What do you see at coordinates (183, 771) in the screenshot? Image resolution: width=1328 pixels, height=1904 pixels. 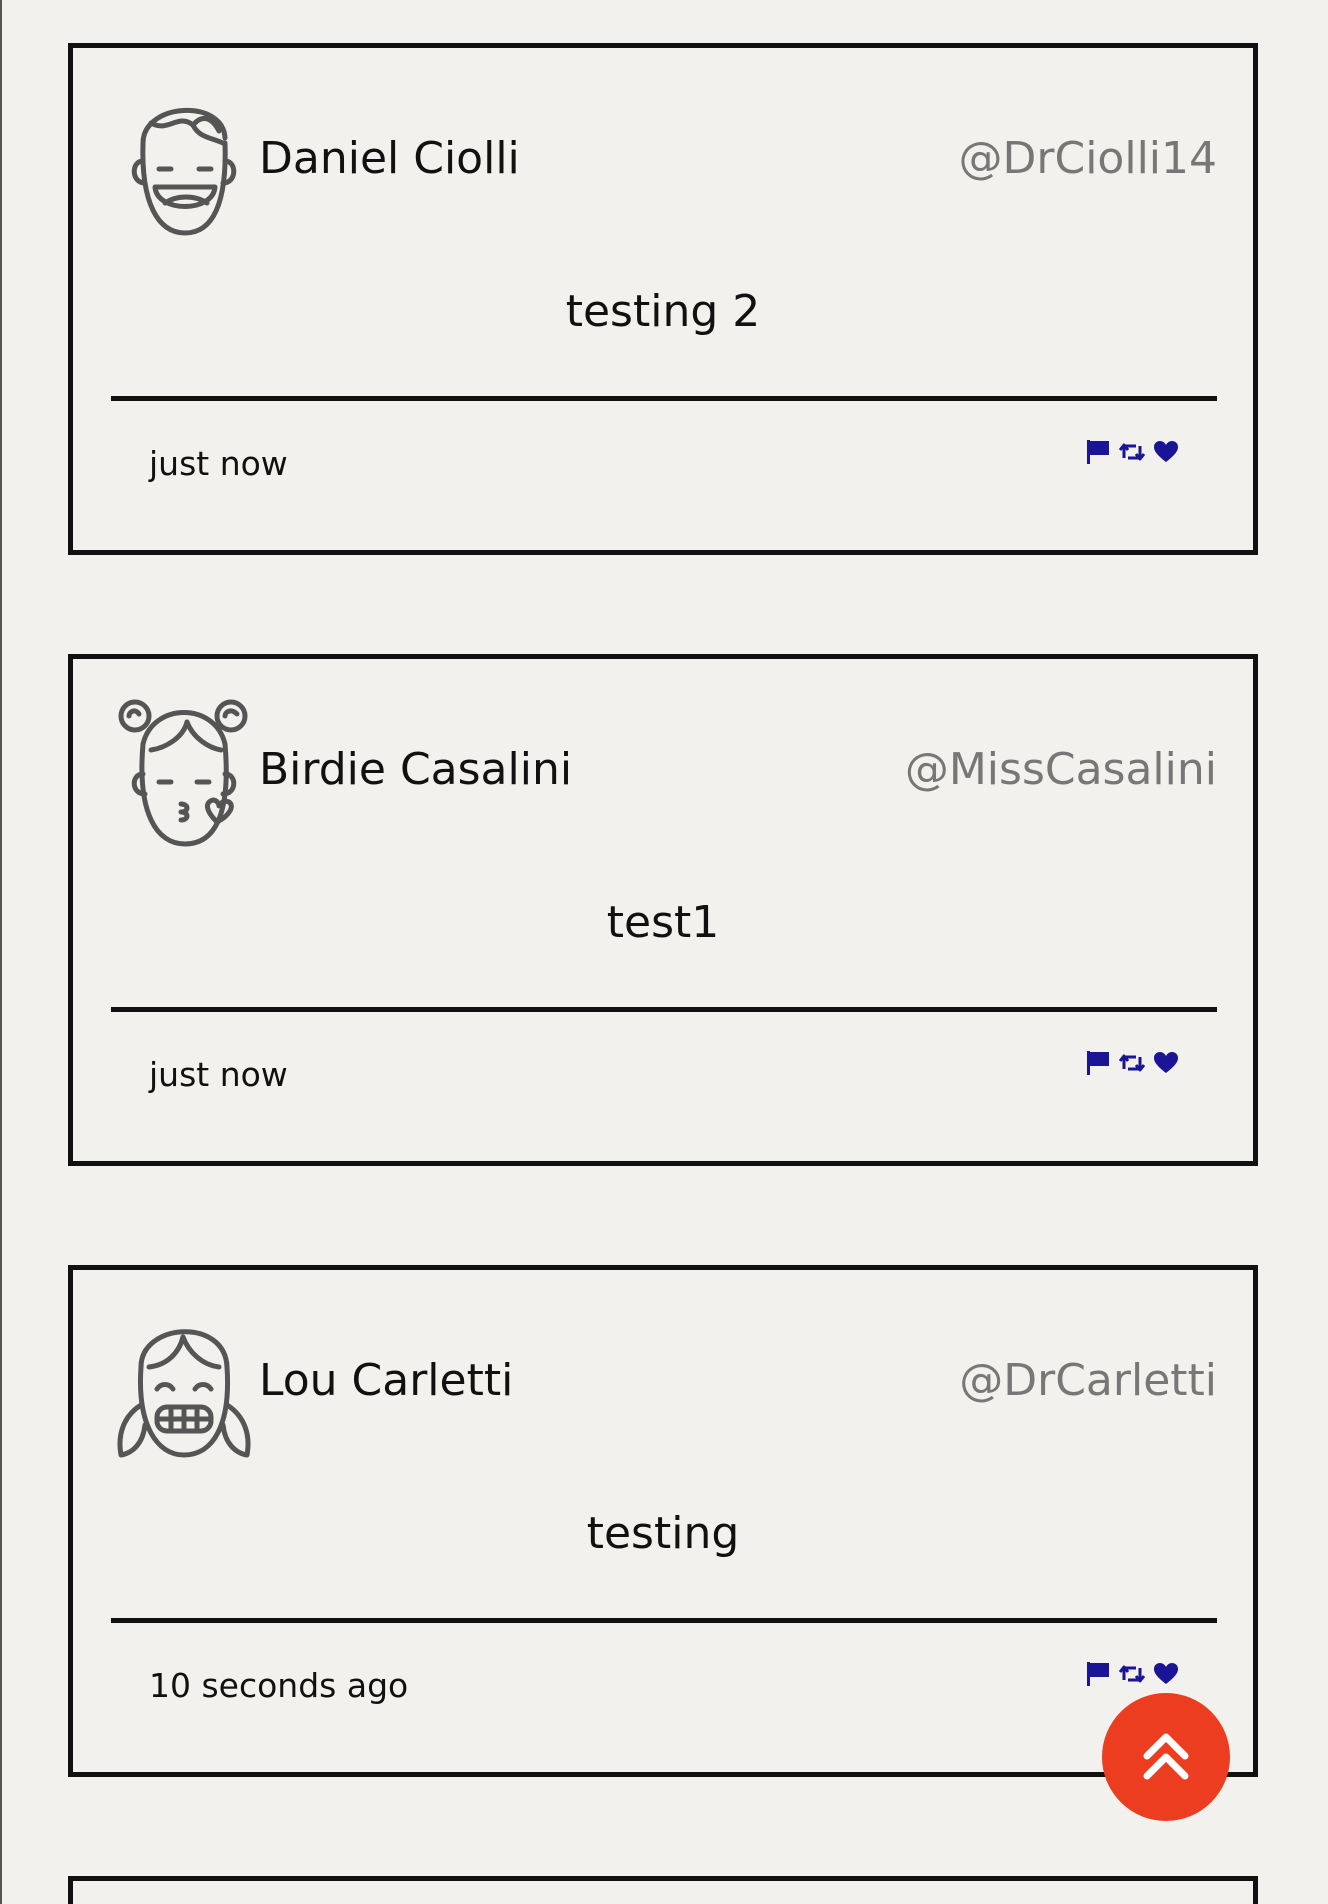 I see `kissing-girl-avatar-icon` at bounding box center [183, 771].